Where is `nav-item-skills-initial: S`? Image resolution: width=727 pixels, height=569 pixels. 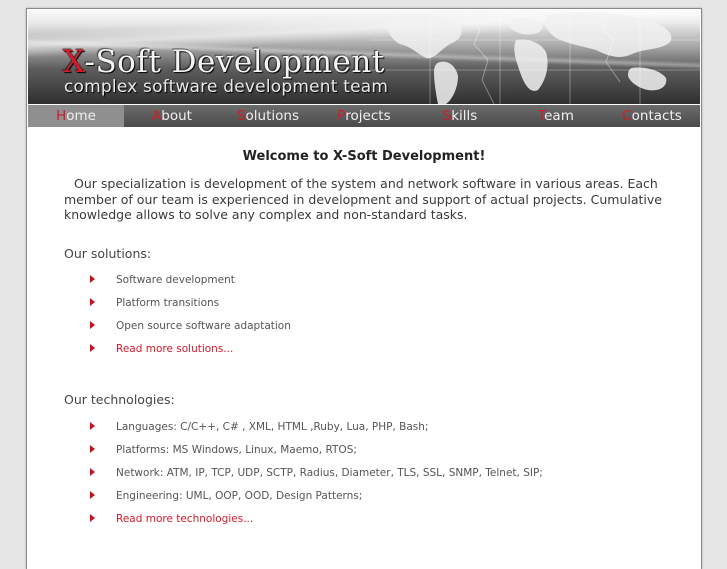 nav-item-skills-initial: S is located at coordinates (447, 116).